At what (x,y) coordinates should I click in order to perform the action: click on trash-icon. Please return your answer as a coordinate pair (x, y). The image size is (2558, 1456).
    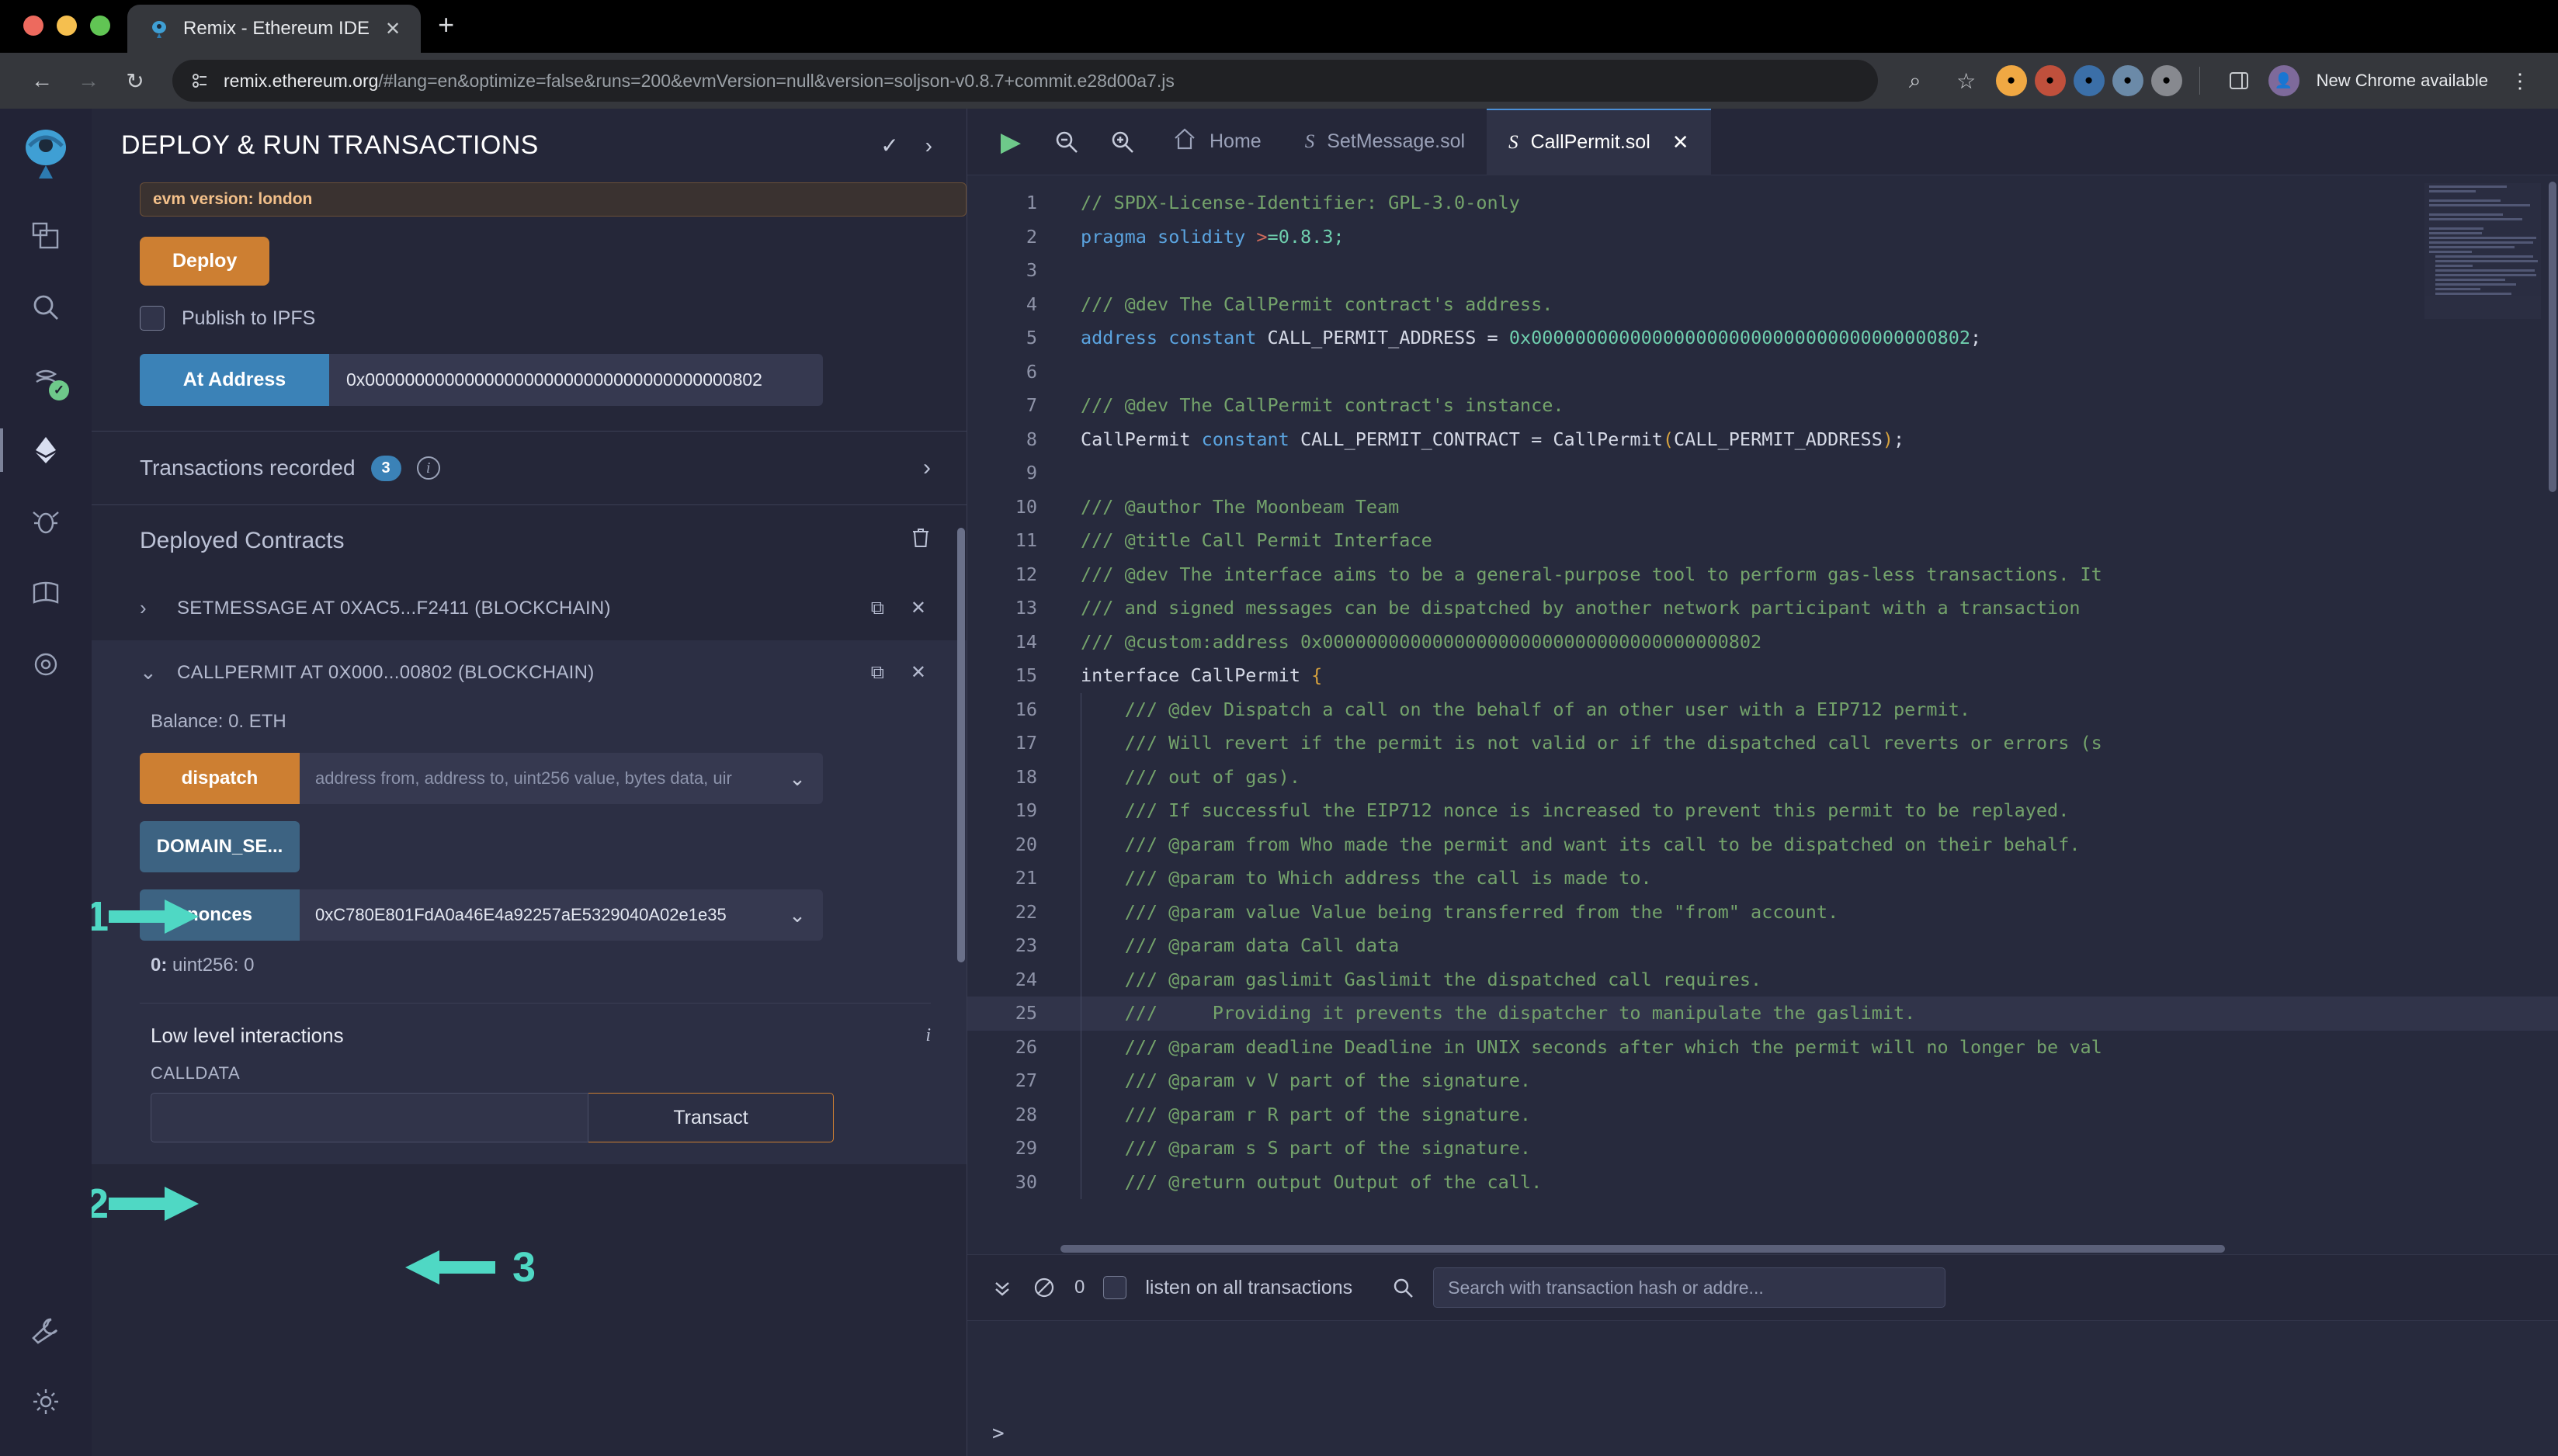
    Looking at the image, I should click on (921, 540).